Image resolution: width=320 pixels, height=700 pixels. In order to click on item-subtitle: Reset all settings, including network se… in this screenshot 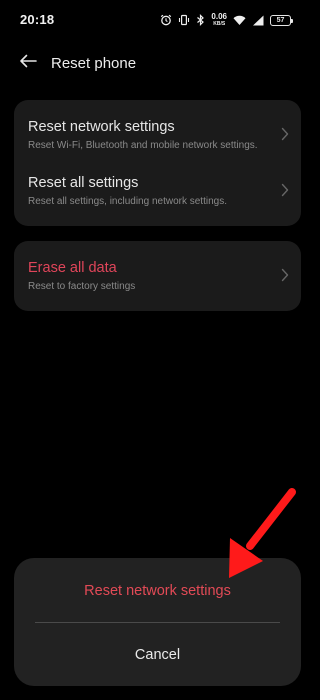, I will do `click(127, 201)`.